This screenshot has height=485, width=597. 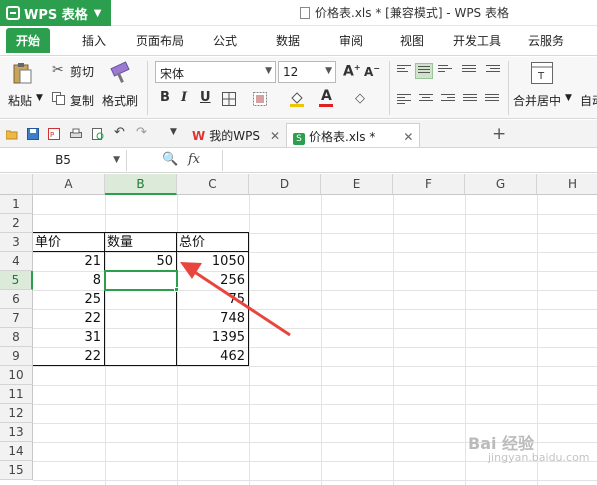 What do you see at coordinates (357, 184) in the screenshot?
I see `column-header-e: E` at bounding box center [357, 184].